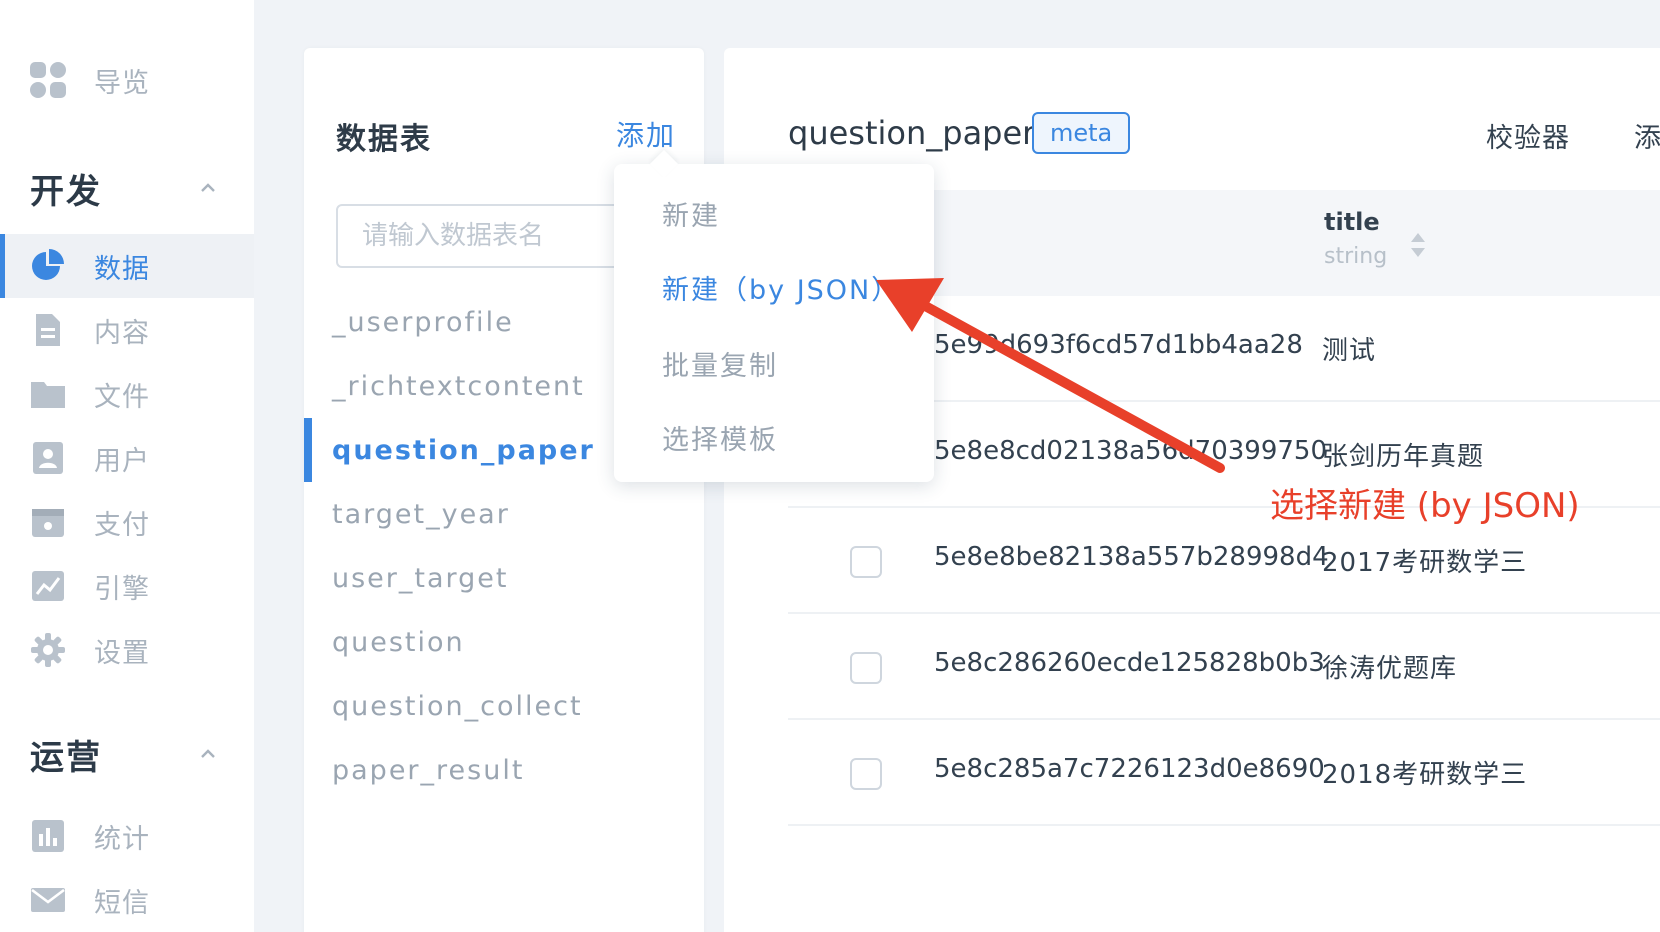 This screenshot has width=1660, height=932. I want to click on meta-badge: meta, so click(1081, 133).